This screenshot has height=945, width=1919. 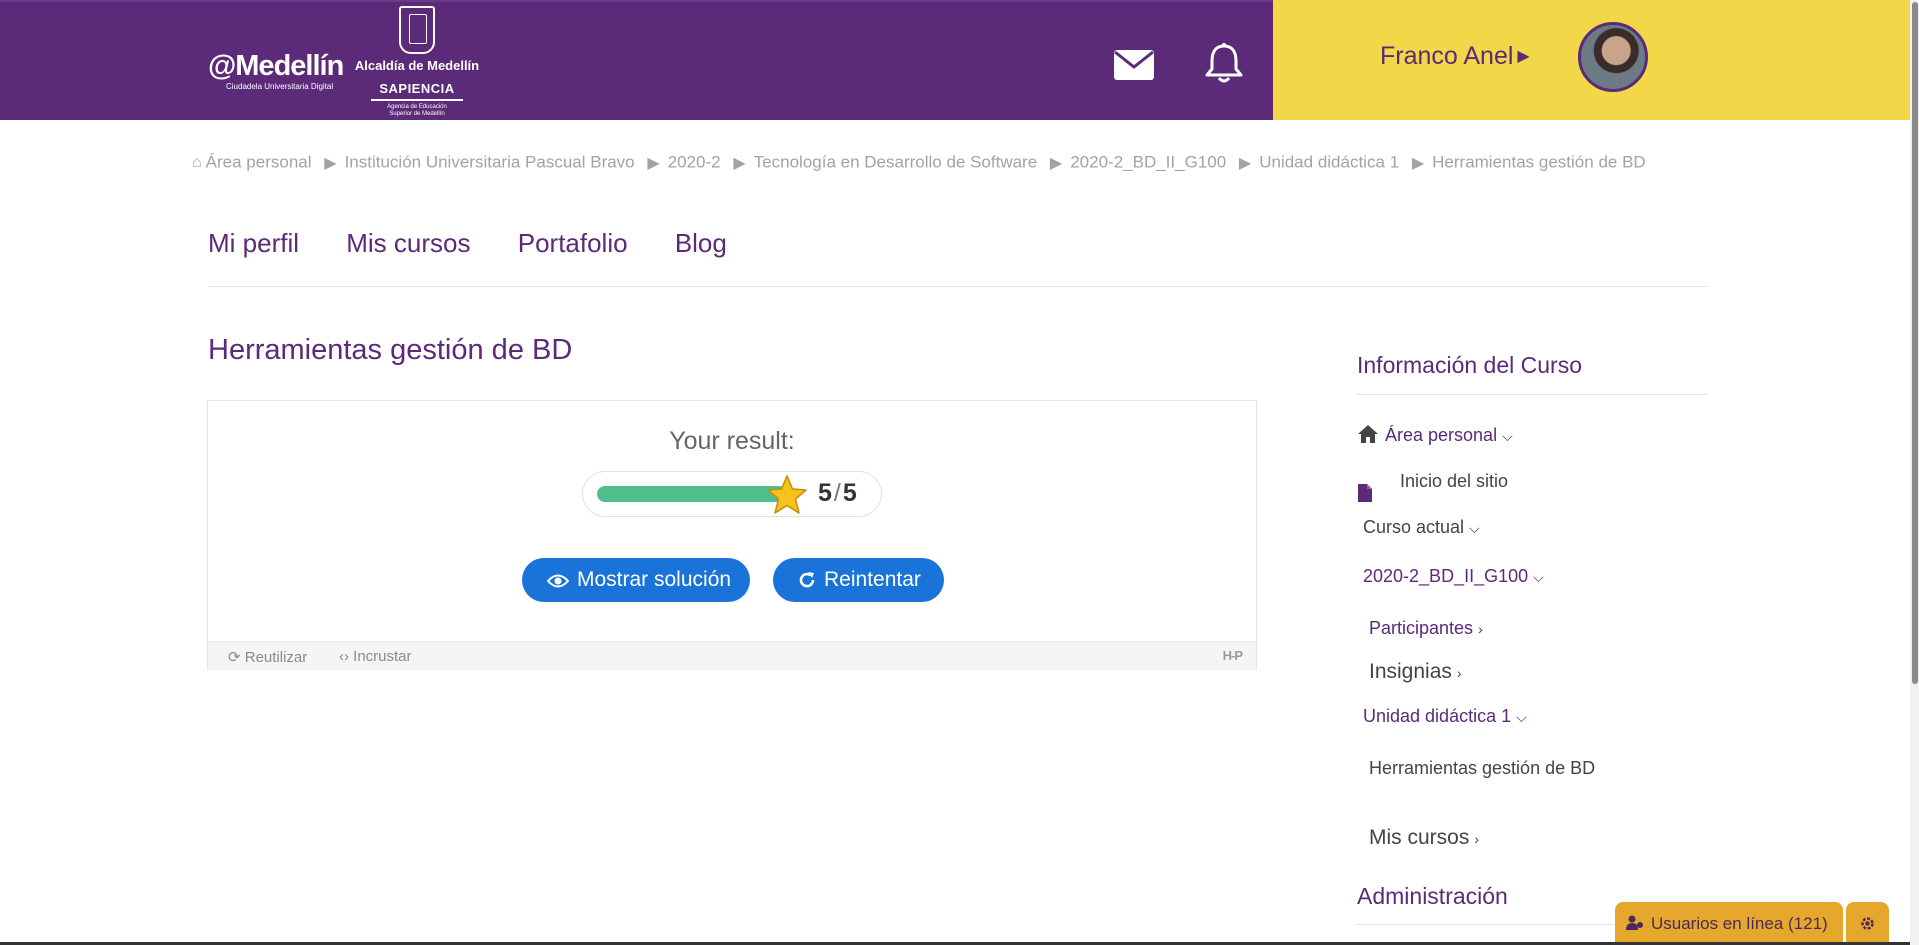 I want to click on sidebar-item-course: 2020-2_BD_II_G100 ⌵, so click(x=1453, y=576).